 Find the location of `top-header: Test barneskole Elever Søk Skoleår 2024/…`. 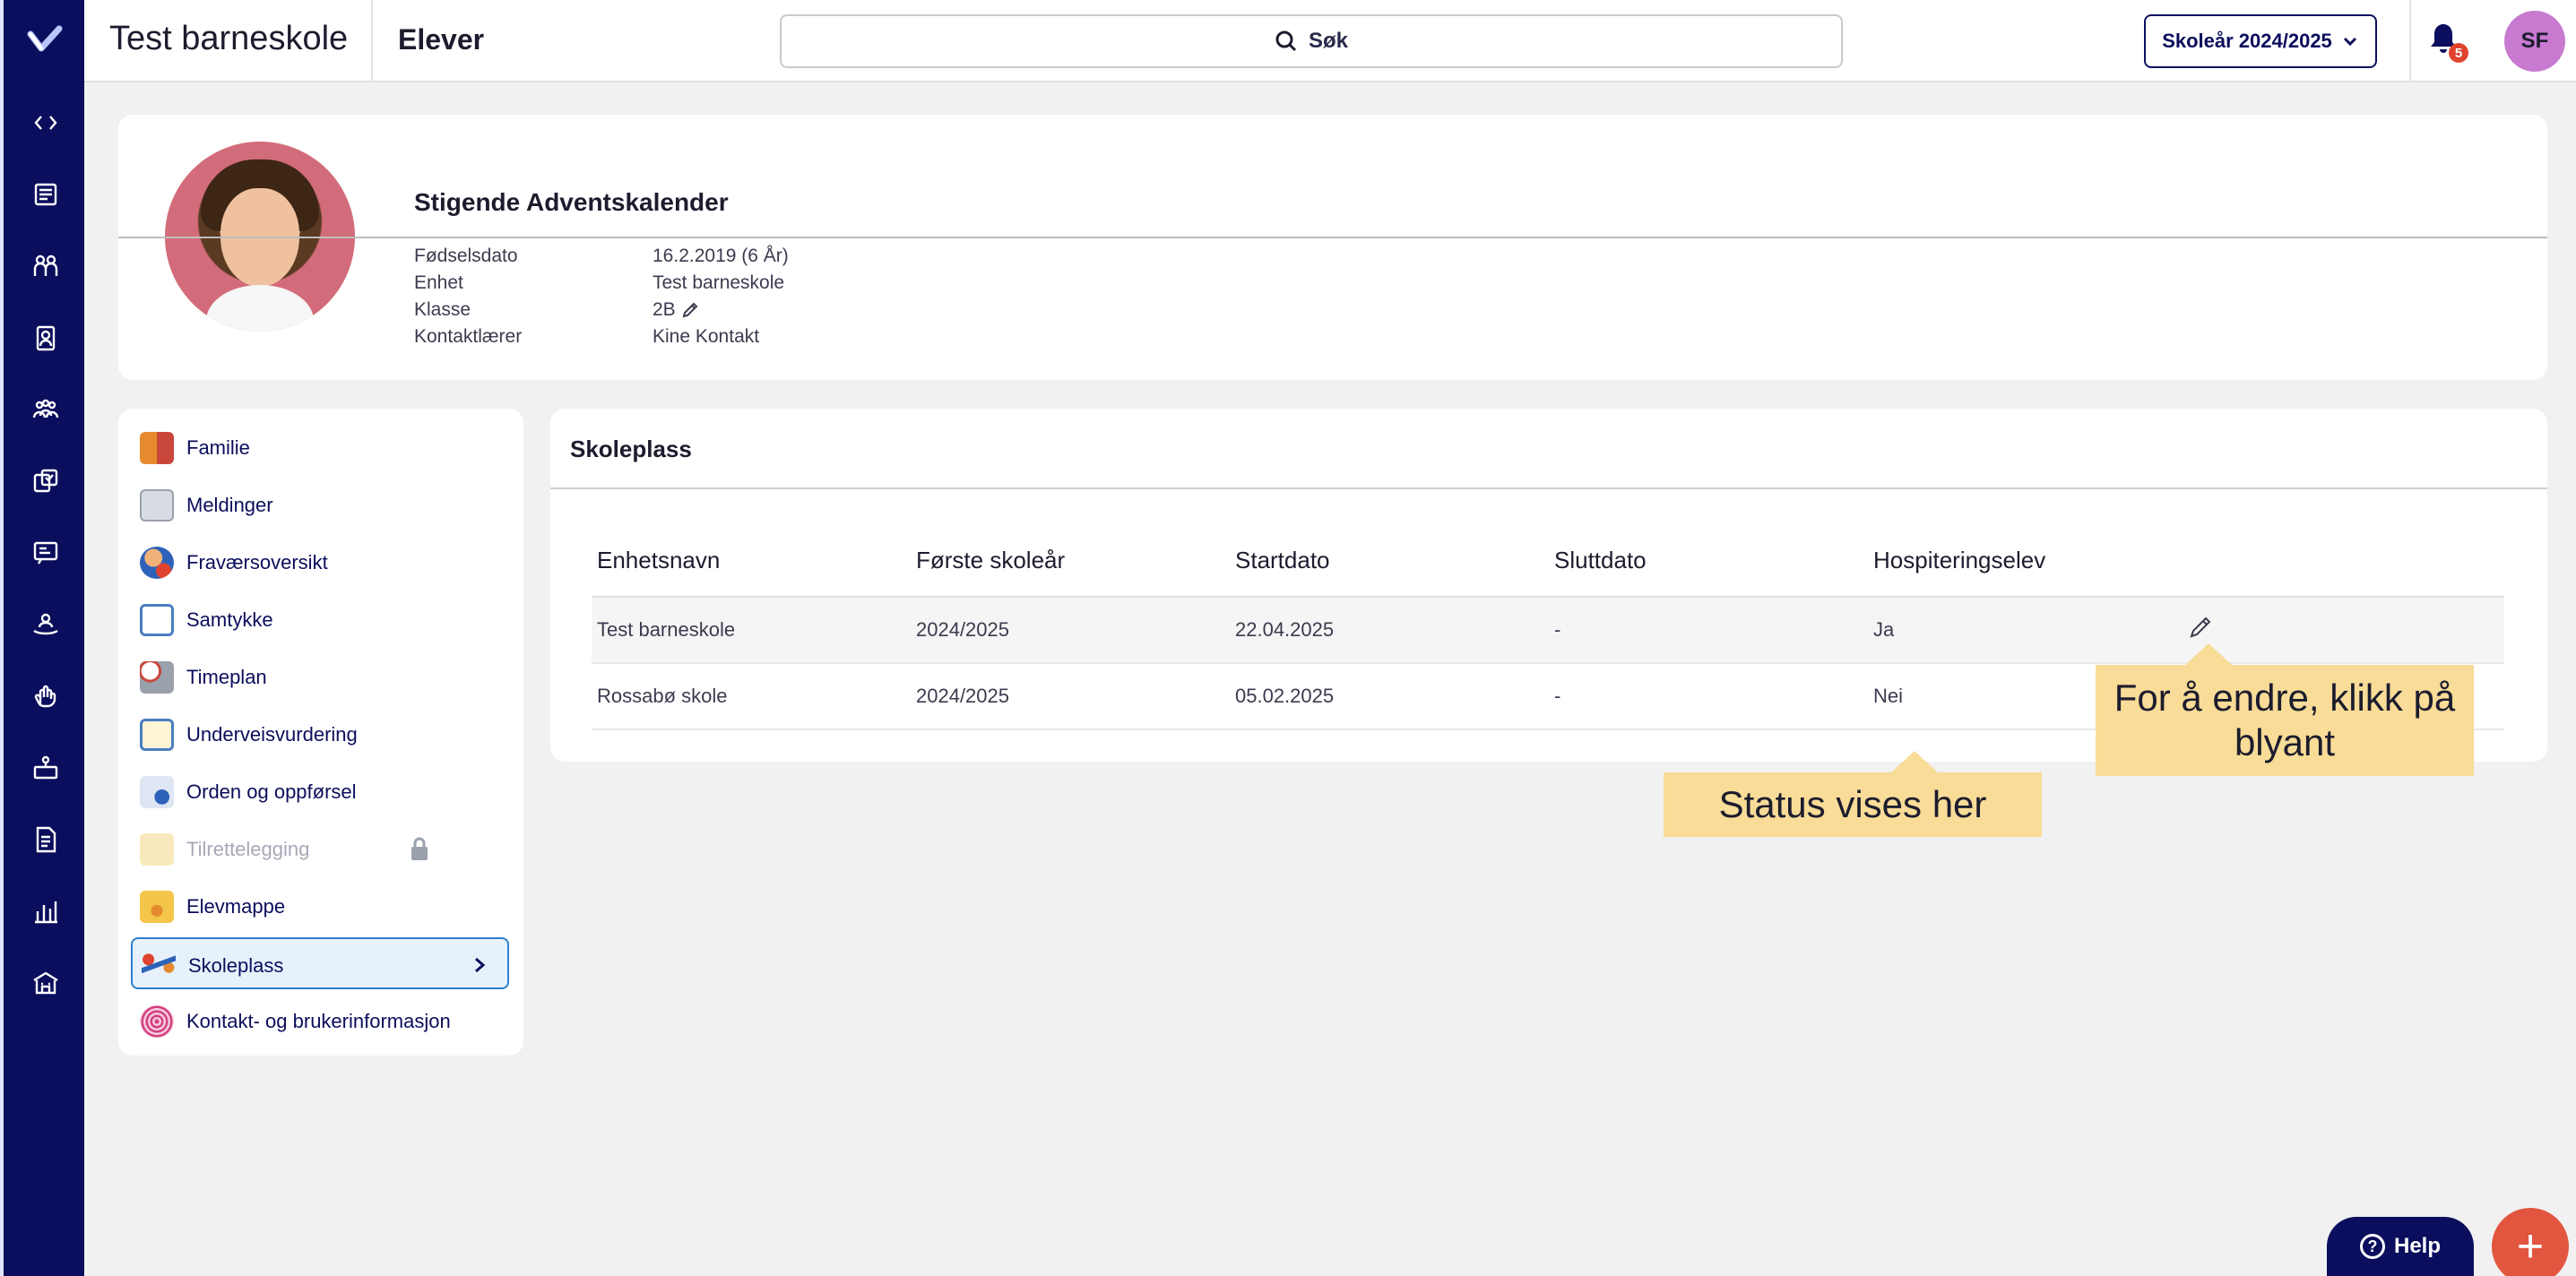

top-header: Test barneskole Elever Søk Skoleår 2024/… is located at coordinates (1330, 41).